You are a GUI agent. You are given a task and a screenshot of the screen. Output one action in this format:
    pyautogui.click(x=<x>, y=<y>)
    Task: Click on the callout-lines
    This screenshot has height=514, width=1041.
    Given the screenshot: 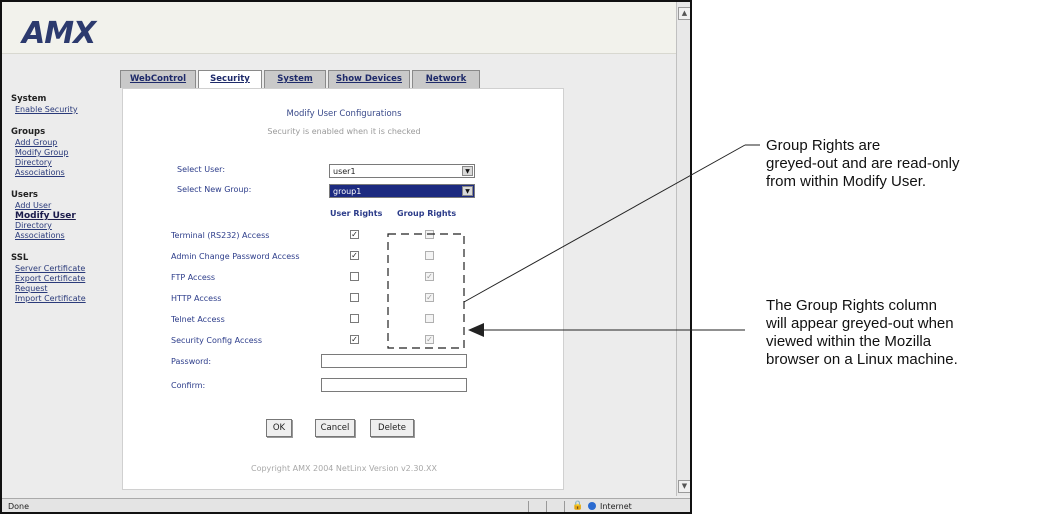 What is the action you would take?
    pyautogui.click(x=573, y=246)
    